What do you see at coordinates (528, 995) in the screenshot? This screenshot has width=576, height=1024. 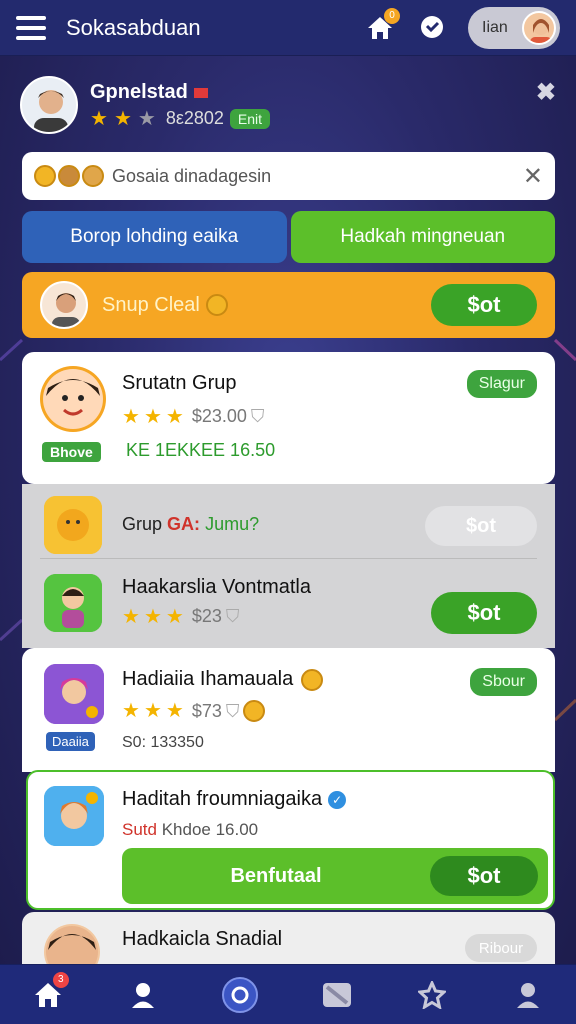 I see `profile-icon` at bounding box center [528, 995].